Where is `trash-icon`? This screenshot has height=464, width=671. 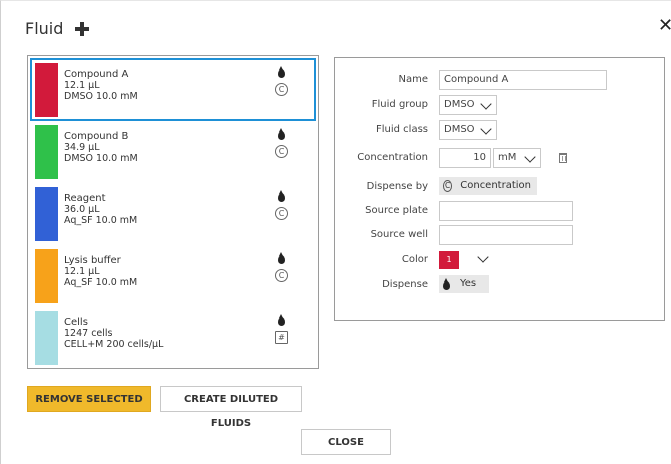 trash-icon is located at coordinates (563, 158).